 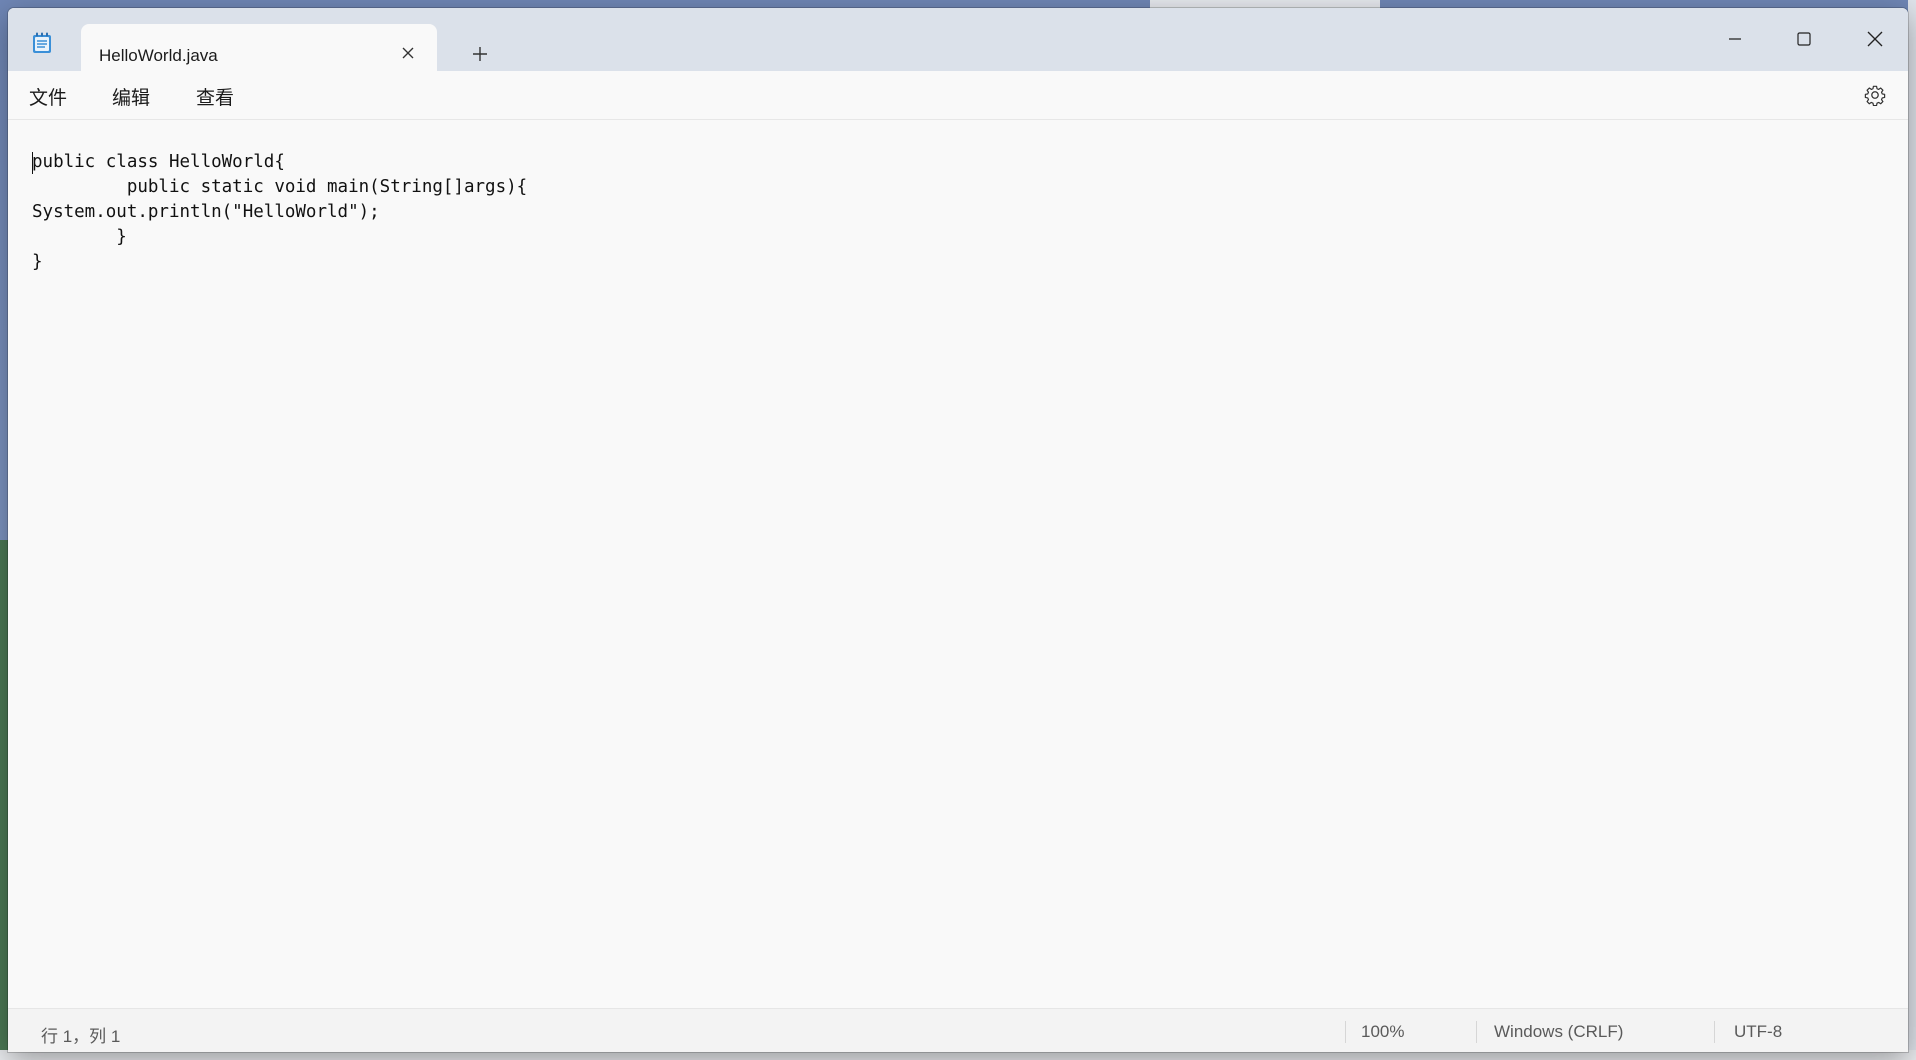 What do you see at coordinates (480, 54) in the screenshot?
I see `plus-icon` at bounding box center [480, 54].